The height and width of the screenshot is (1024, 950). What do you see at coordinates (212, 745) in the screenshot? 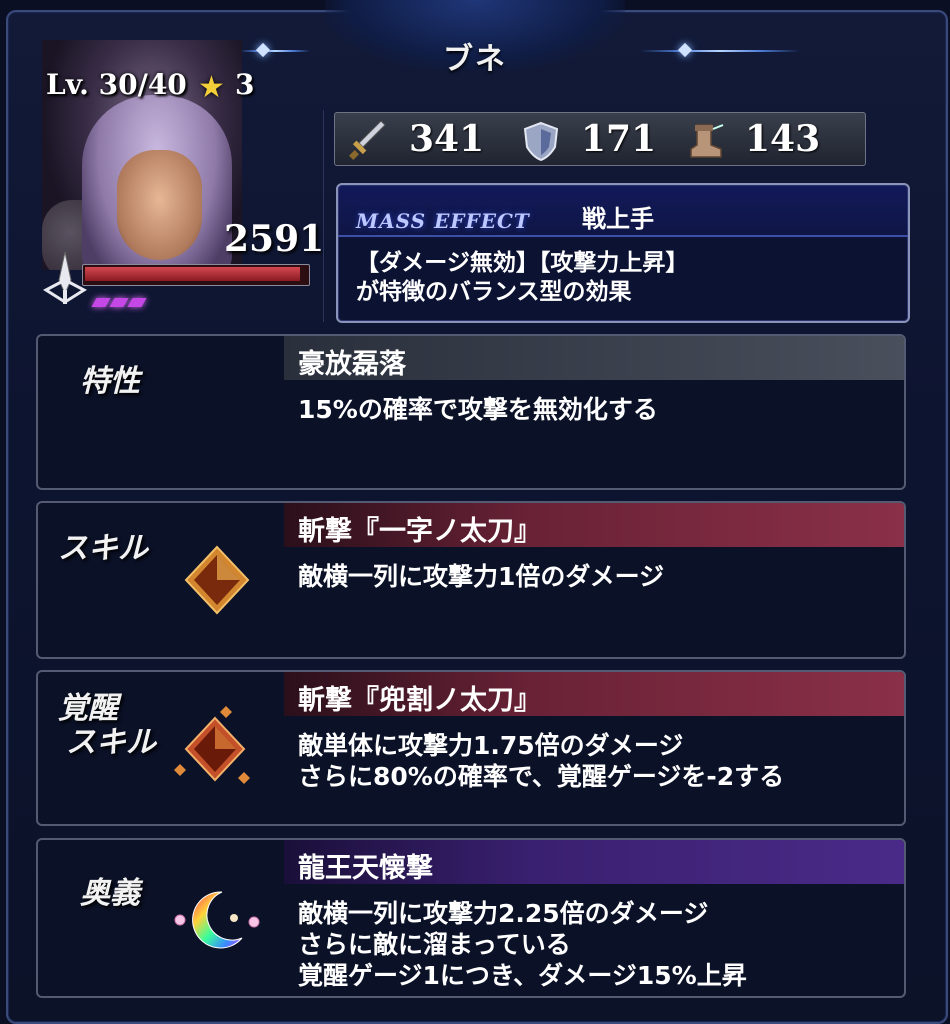
I see `awakened-skill-gem-icon` at bounding box center [212, 745].